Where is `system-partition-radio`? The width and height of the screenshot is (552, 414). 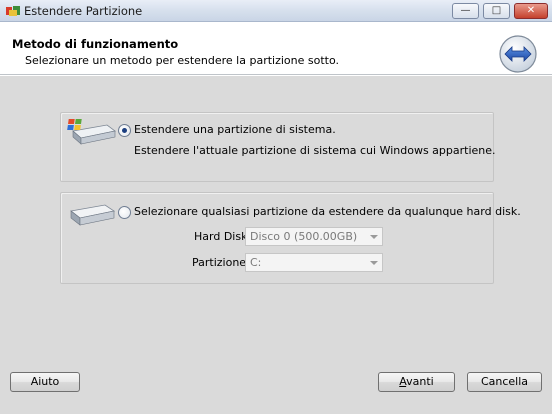 system-partition-radio is located at coordinates (124, 130).